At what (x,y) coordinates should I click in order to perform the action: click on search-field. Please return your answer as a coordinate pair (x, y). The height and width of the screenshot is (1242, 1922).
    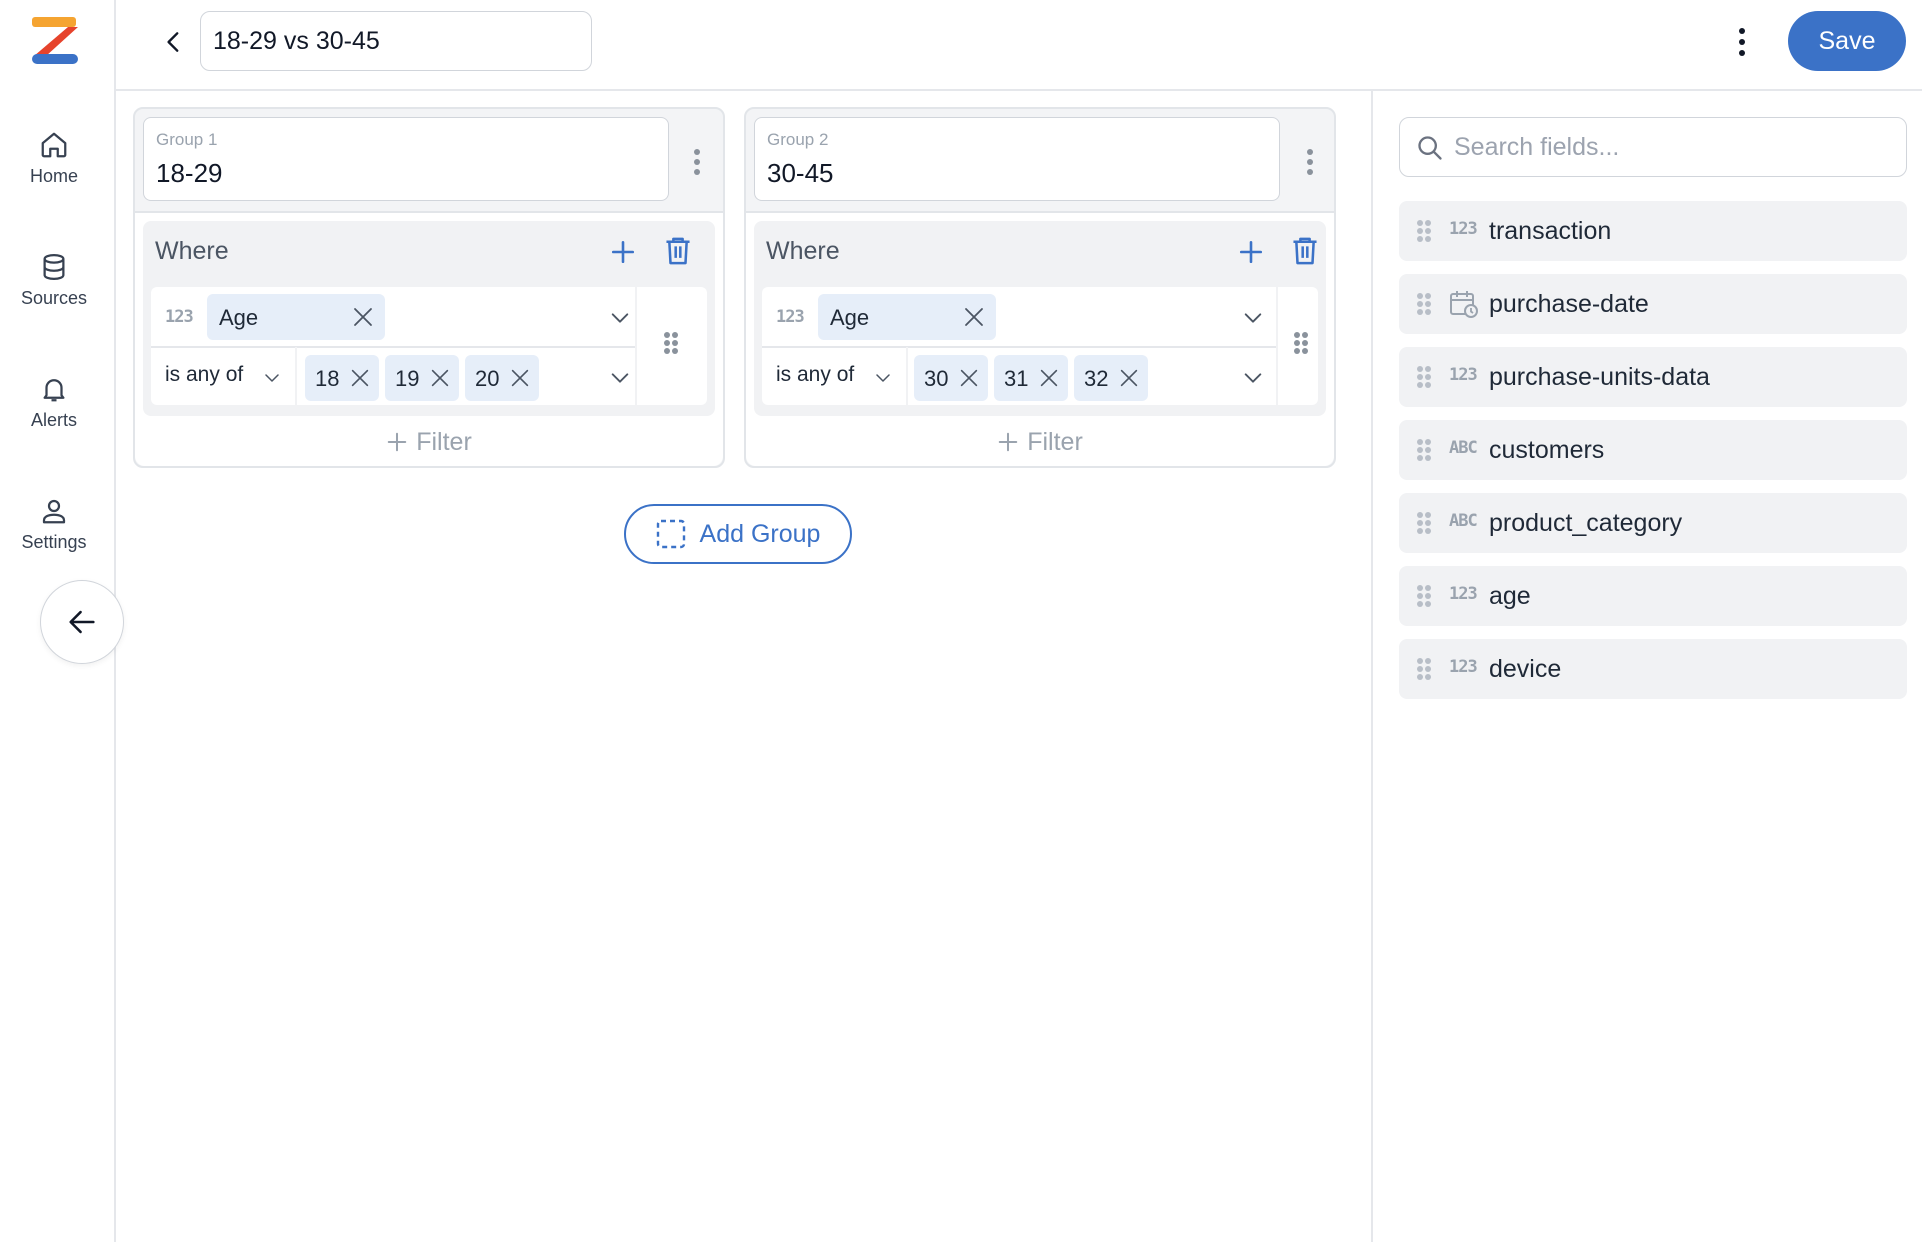
    Looking at the image, I should click on (1653, 147).